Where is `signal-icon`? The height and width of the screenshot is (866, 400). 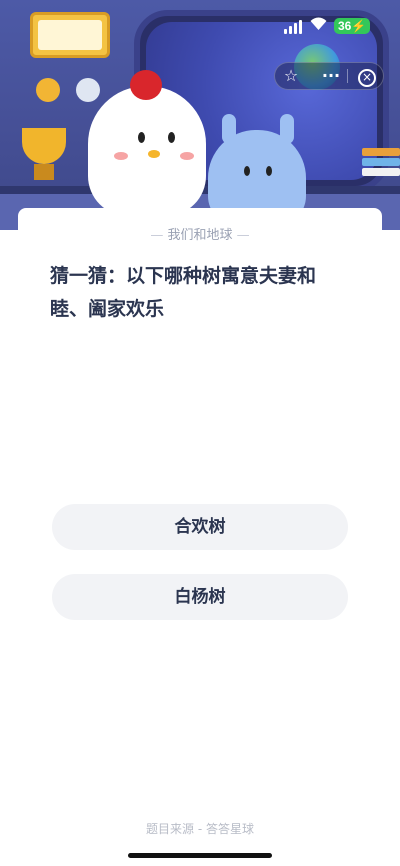 signal-icon is located at coordinates (293, 27).